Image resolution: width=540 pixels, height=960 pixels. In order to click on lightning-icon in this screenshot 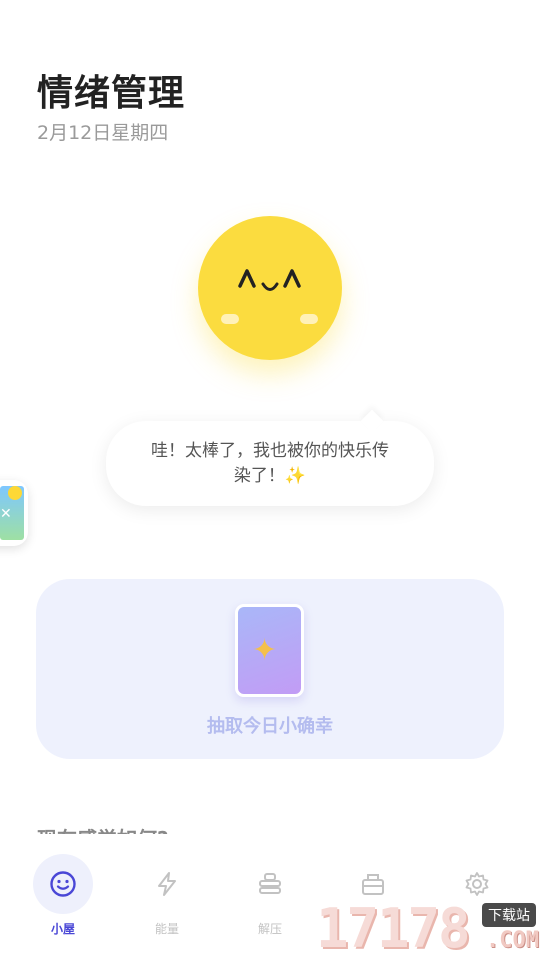, I will do `click(167, 884)`.